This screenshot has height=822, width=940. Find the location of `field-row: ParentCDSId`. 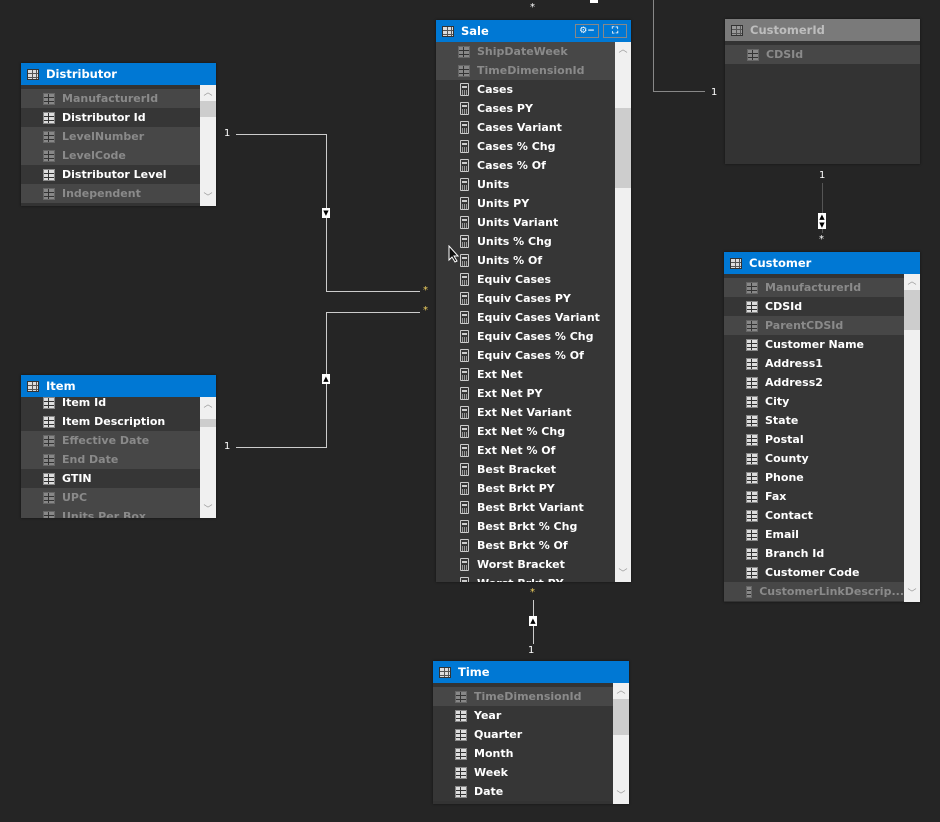

field-row: ParentCDSId is located at coordinates (814, 325).